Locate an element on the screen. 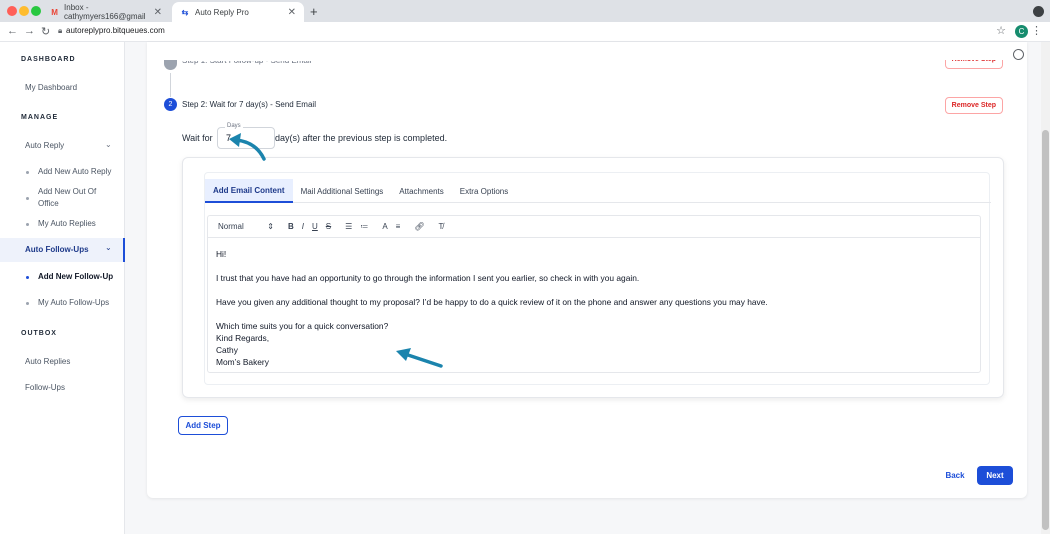  manage-header: MANAGE is located at coordinates (40, 117).